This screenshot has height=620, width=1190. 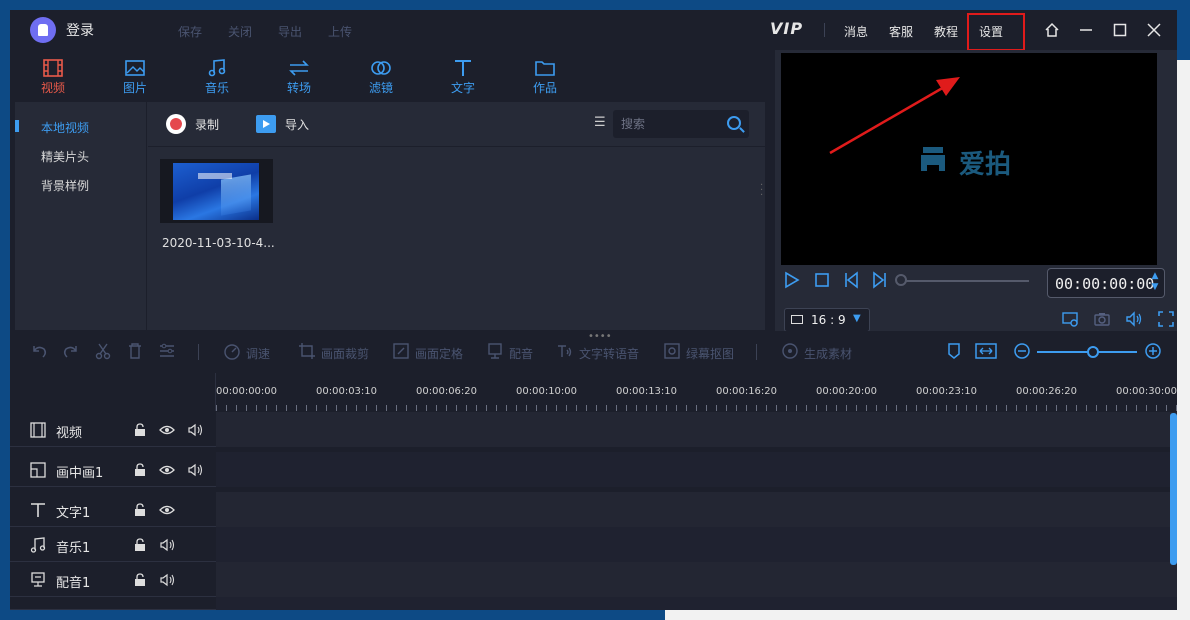 What do you see at coordinates (672, 351) in the screenshot?
I see `chroma-key-icon` at bounding box center [672, 351].